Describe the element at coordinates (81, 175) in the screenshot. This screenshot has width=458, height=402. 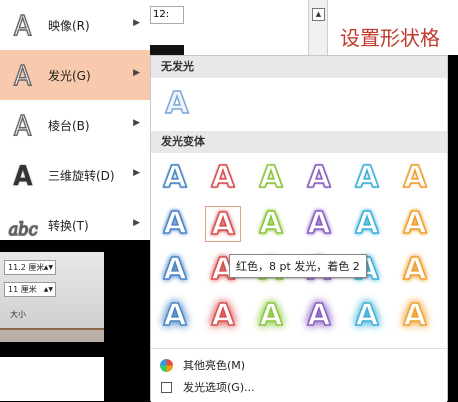
I see `menu-item-label: 三维旋转(D)` at that location.